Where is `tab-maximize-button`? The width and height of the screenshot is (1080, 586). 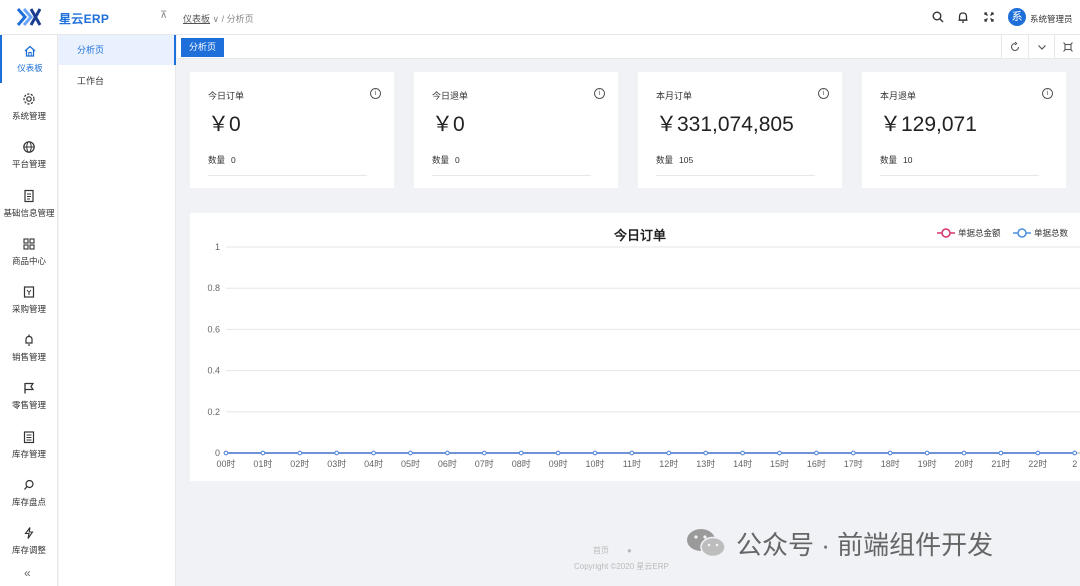 tab-maximize-button is located at coordinates (1067, 47).